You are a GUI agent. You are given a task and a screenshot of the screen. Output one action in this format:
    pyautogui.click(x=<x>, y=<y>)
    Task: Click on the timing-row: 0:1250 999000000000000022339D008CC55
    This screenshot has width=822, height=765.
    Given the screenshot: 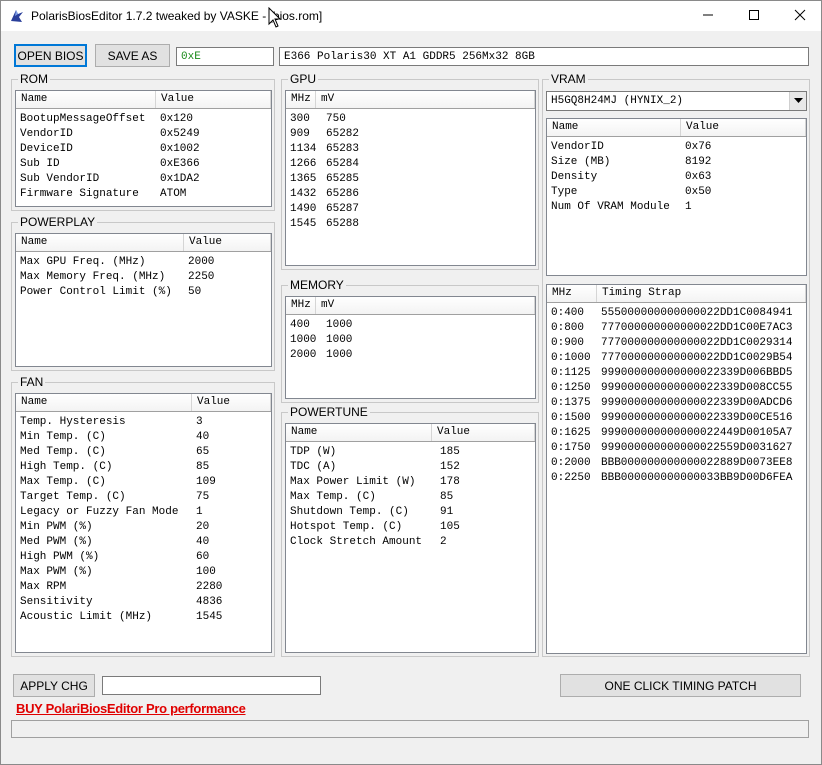 What is the action you would take?
    pyautogui.click(x=676, y=388)
    